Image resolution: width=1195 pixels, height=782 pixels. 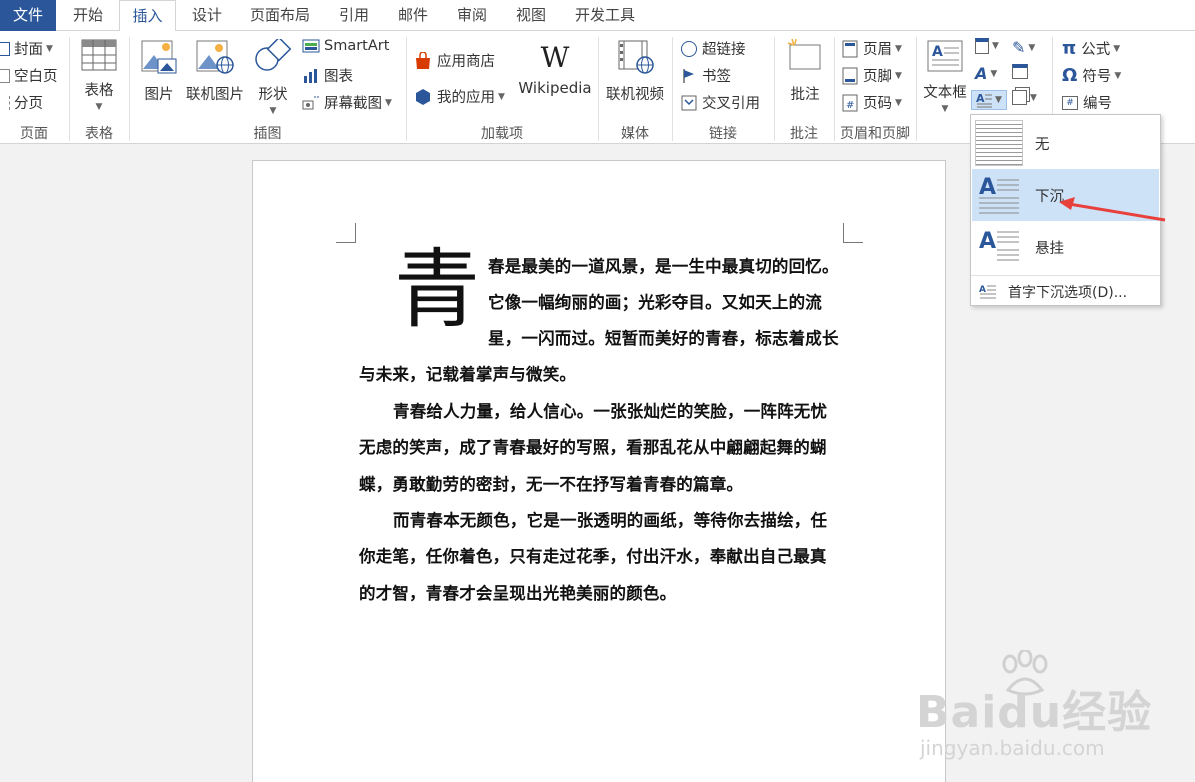 I want to click on cover-page-button: 封面 ▼, so click(x=26, y=48).